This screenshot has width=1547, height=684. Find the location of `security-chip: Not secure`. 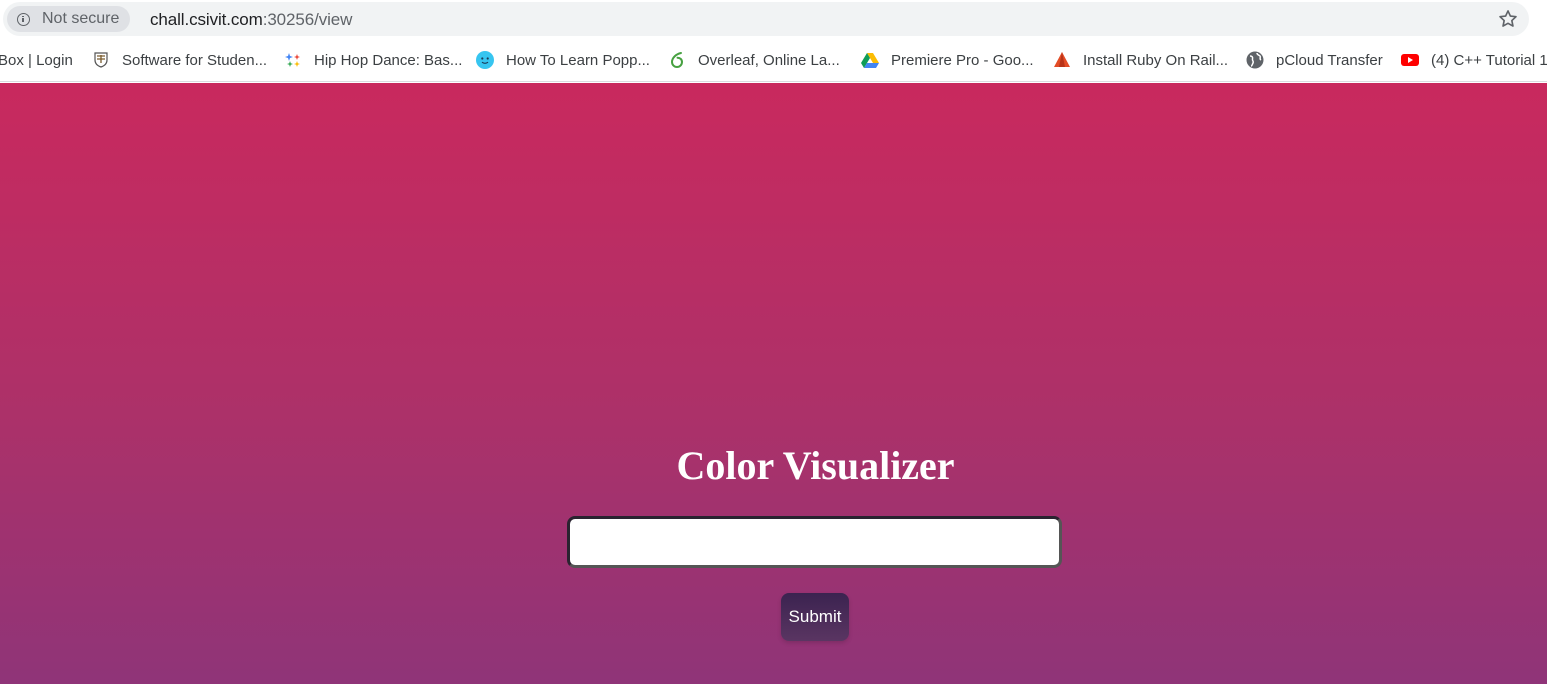

security-chip: Not secure is located at coordinates (69, 19).